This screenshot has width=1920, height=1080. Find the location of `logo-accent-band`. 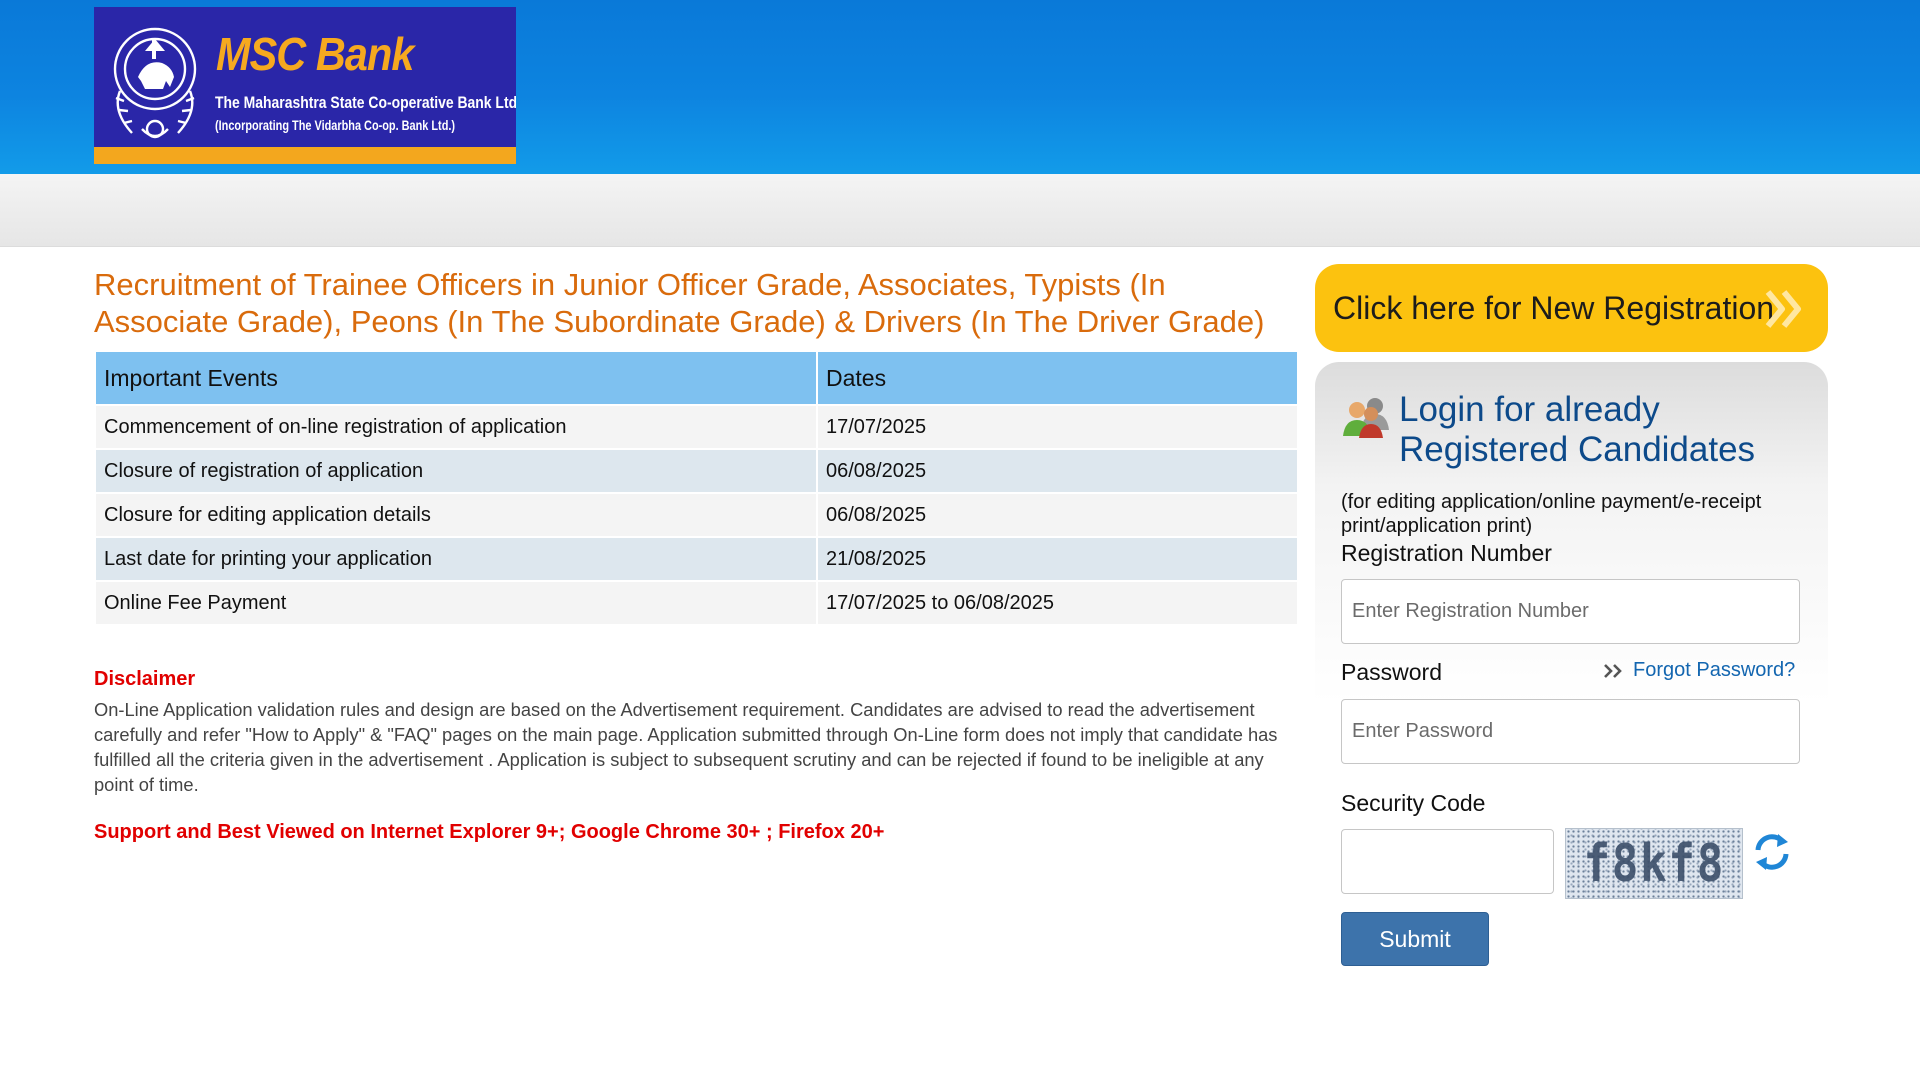

logo-accent-band is located at coordinates (305, 155).